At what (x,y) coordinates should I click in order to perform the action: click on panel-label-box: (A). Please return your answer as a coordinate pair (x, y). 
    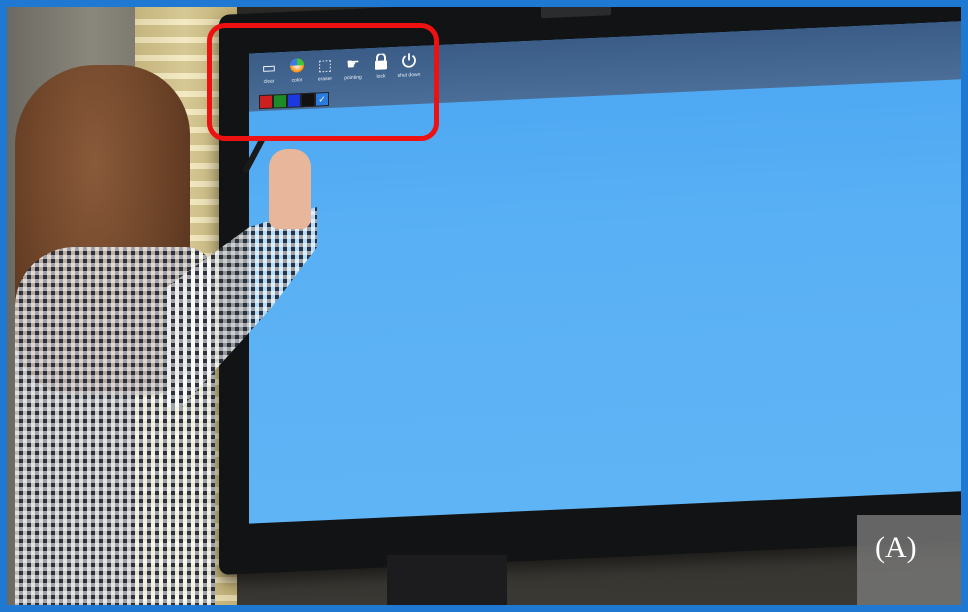
    Looking at the image, I should click on (909, 560).